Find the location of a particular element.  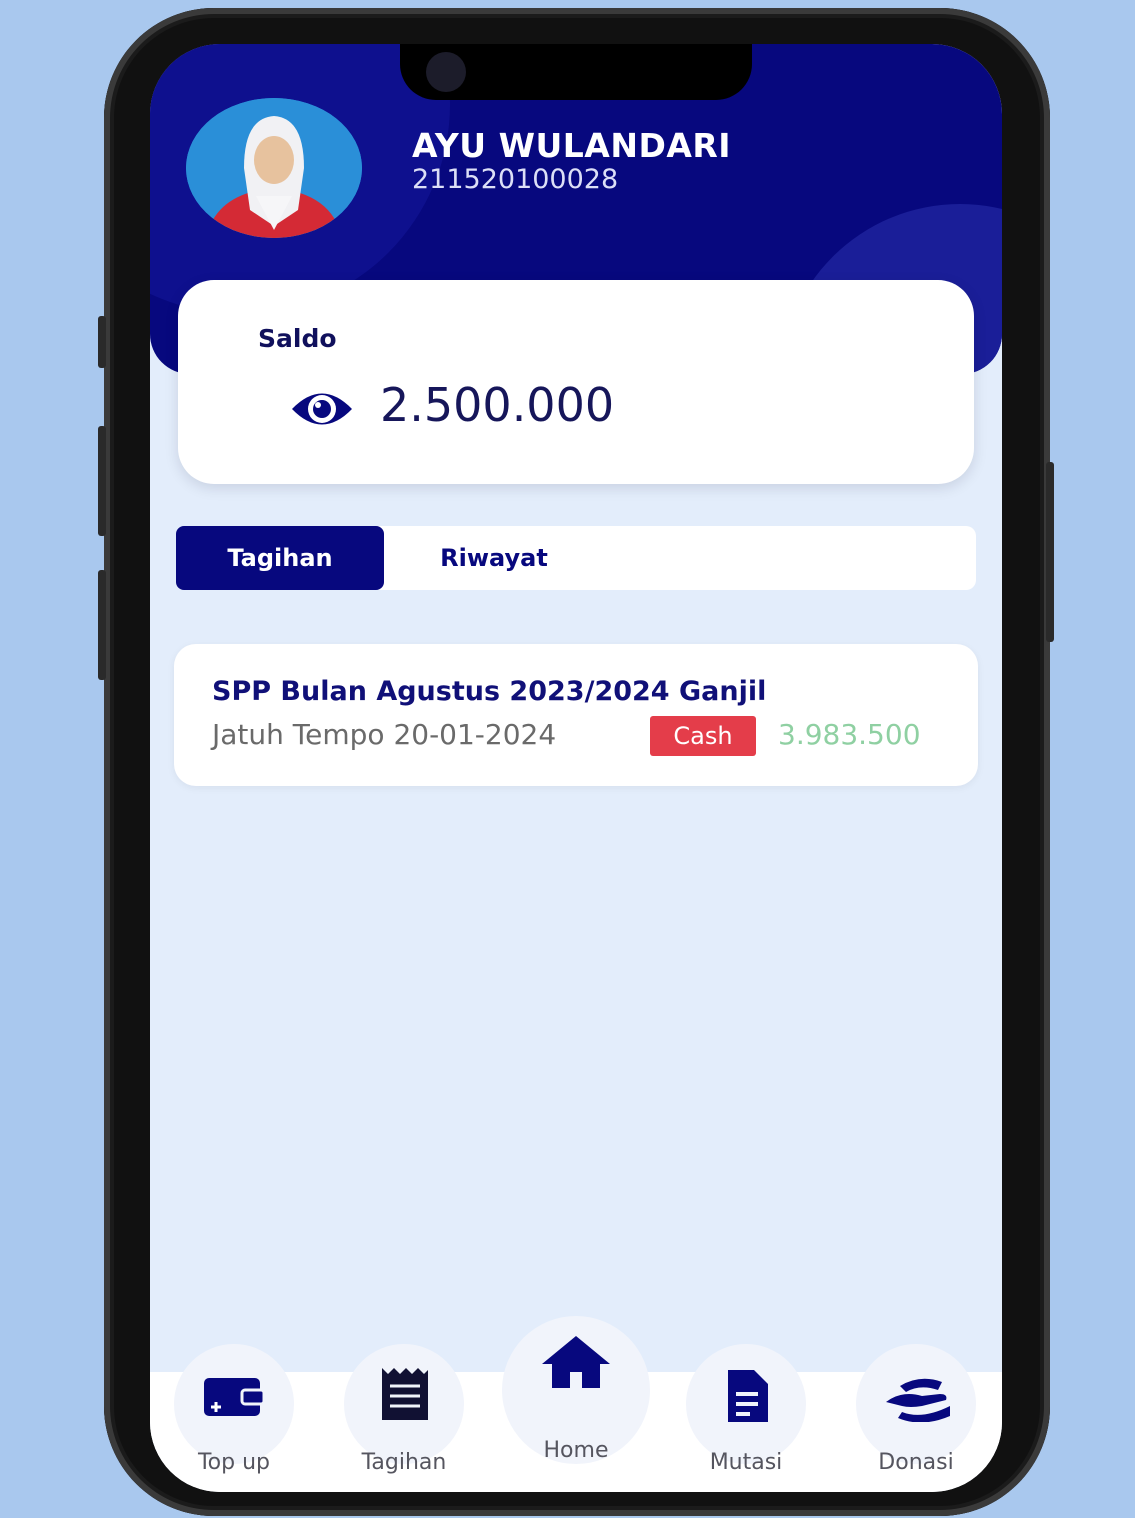

nav-label: Mutasi is located at coordinates (746, 1462).